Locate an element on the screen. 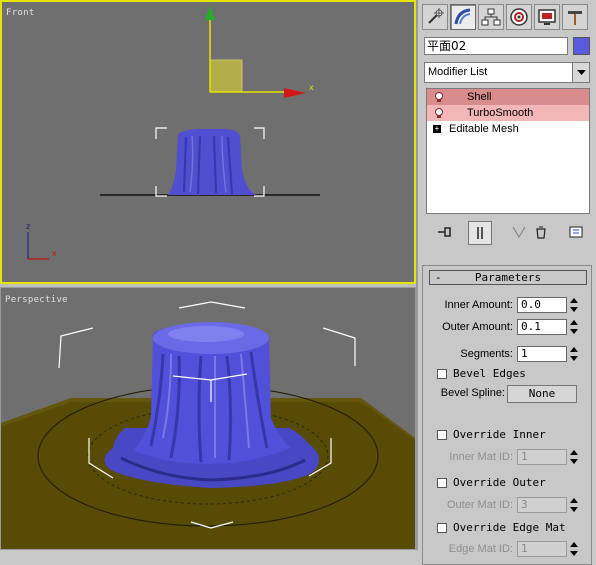 The height and width of the screenshot is (565, 596). parameters-rollout-header: - Parameters is located at coordinates (508, 277).